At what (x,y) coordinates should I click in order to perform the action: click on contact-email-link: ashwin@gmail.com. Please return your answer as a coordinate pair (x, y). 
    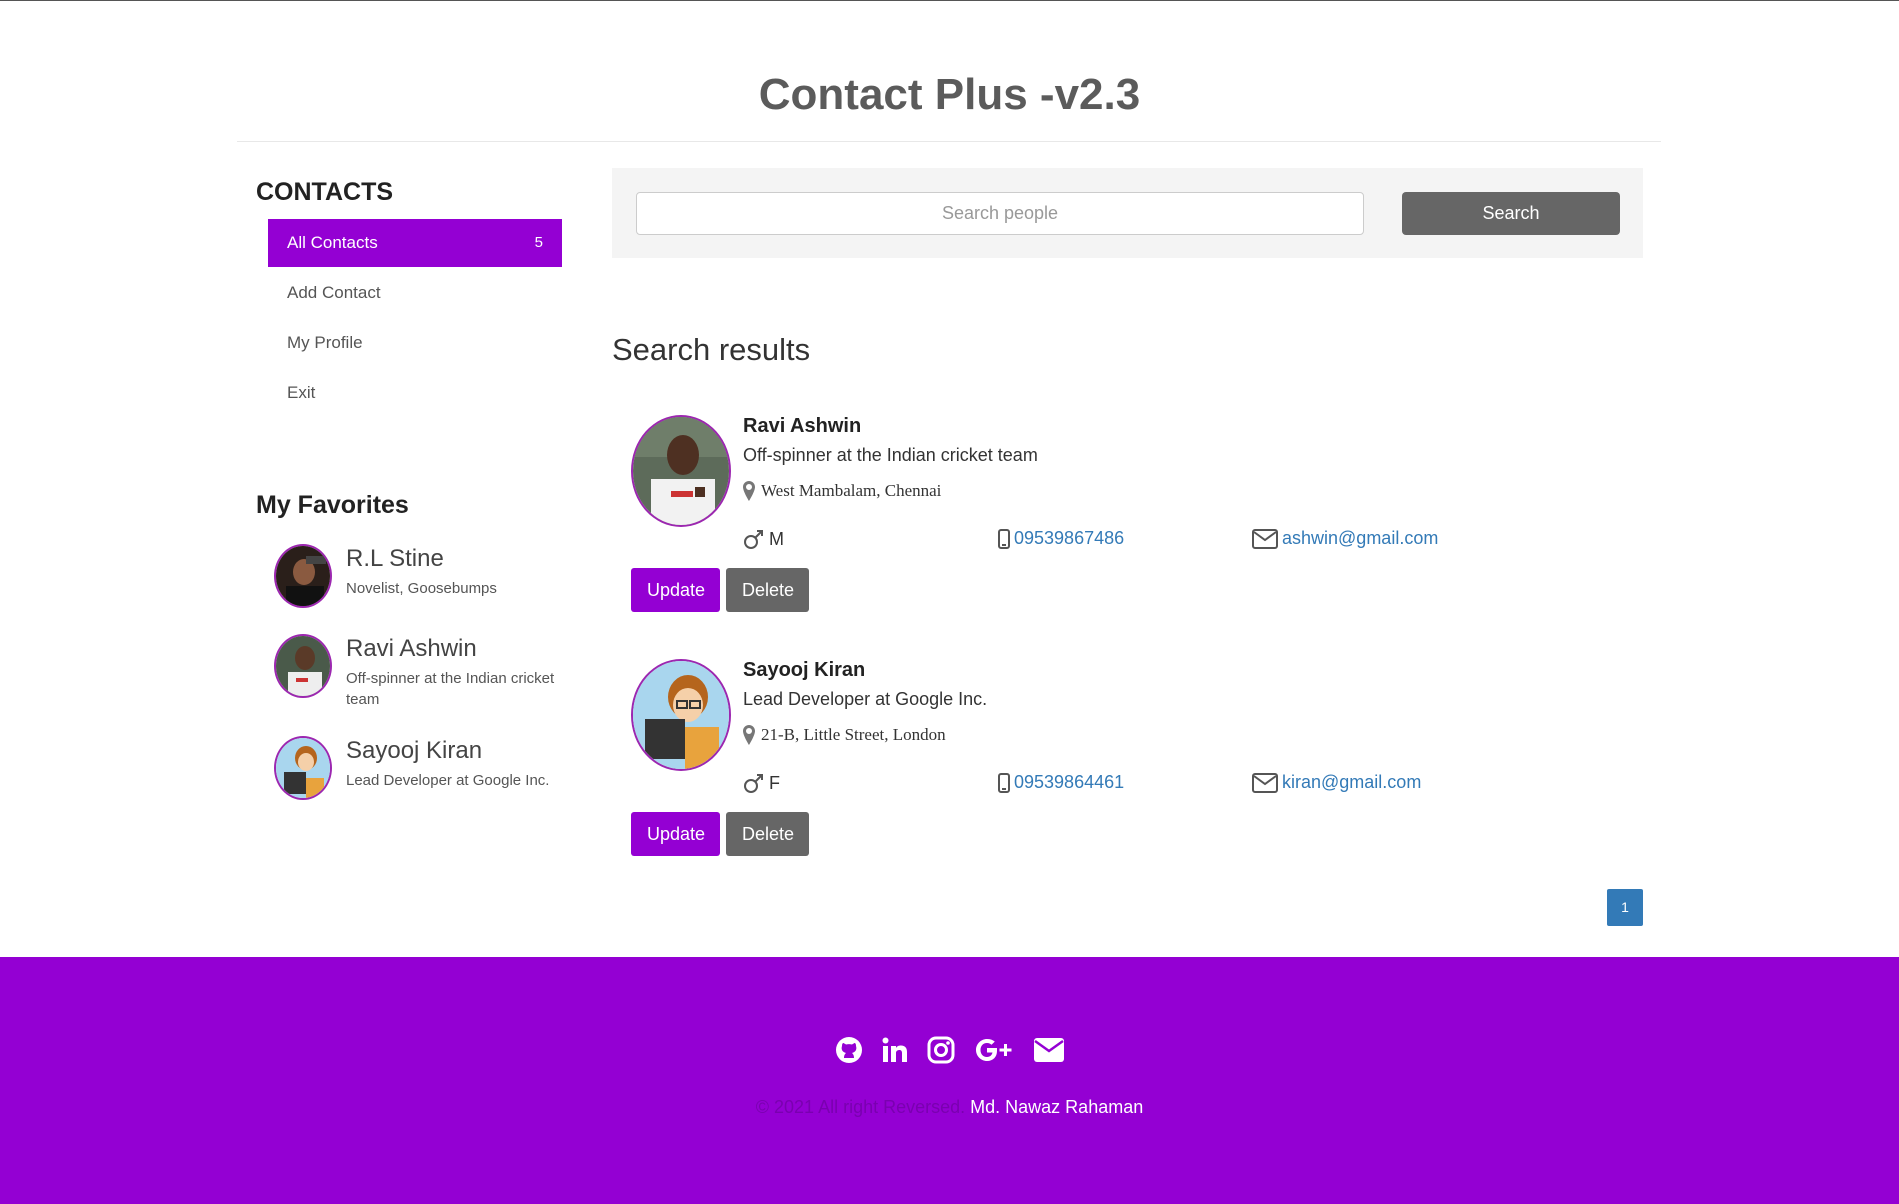
    Looking at the image, I should click on (1360, 538).